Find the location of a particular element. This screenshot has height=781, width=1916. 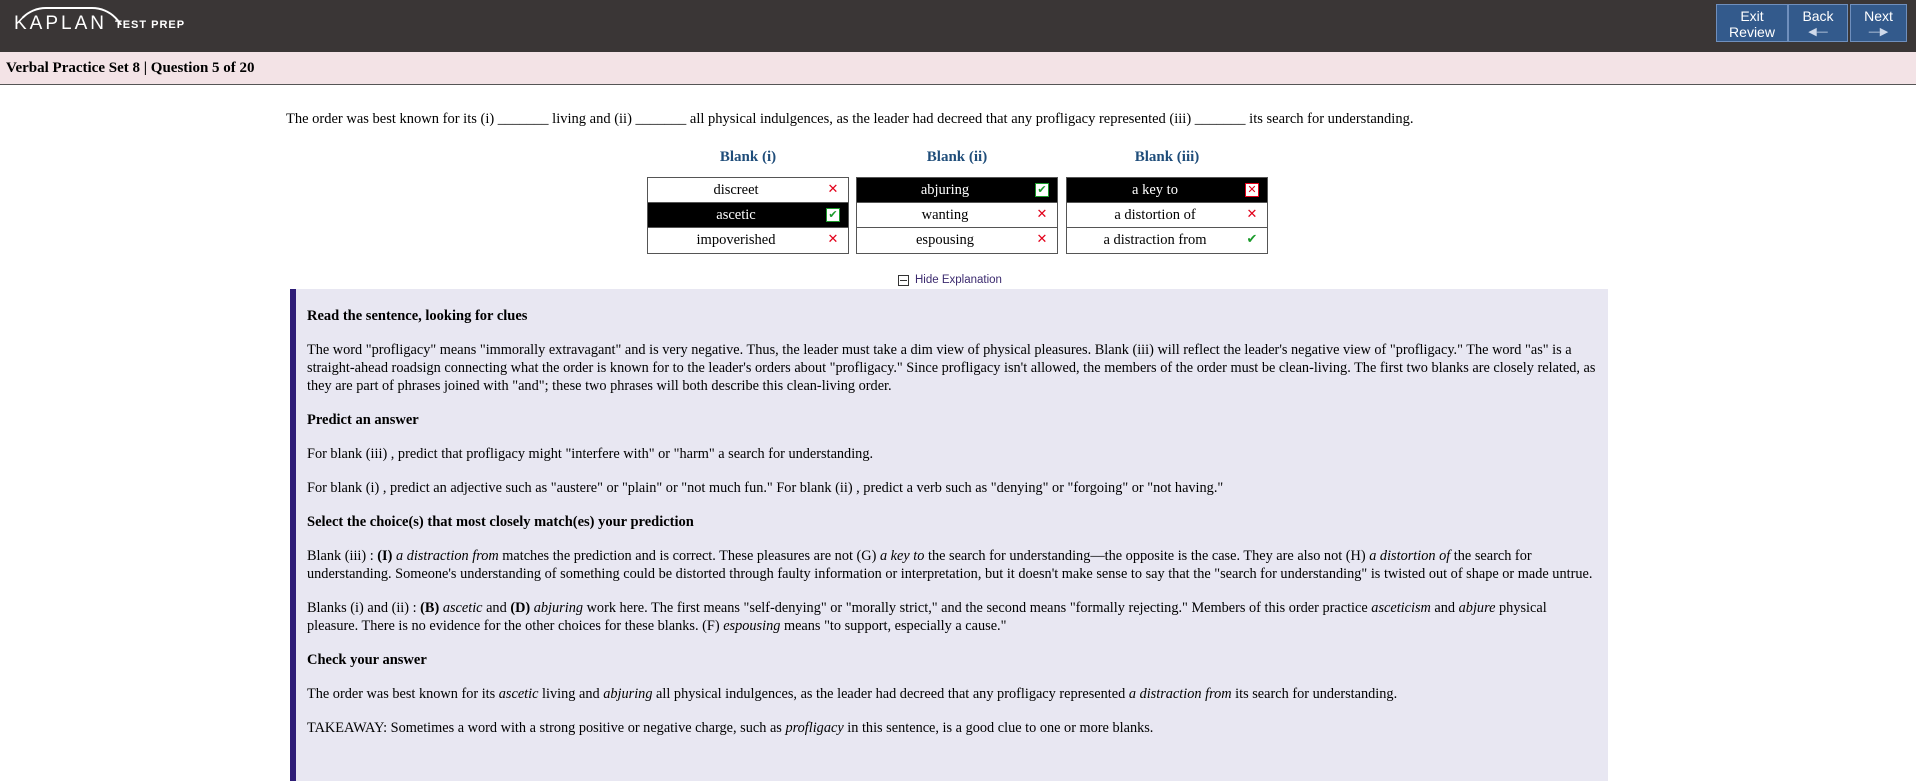

choice-a-key-to: a key to ✕ is located at coordinates (1167, 190).